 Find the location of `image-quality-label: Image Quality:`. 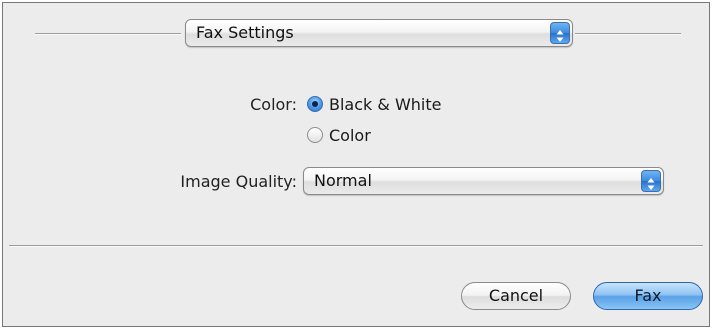

image-quality-label: Image Quality: is located at coordinates (238, 181).